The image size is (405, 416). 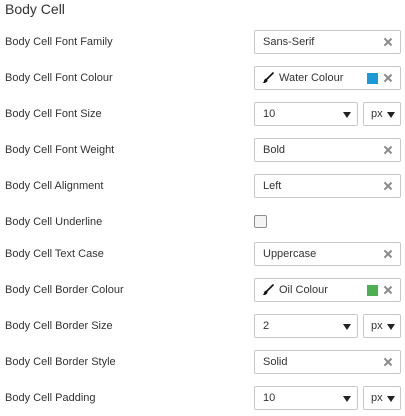 I want to click on padding-unit-value: px, so click(x=377, y=398).